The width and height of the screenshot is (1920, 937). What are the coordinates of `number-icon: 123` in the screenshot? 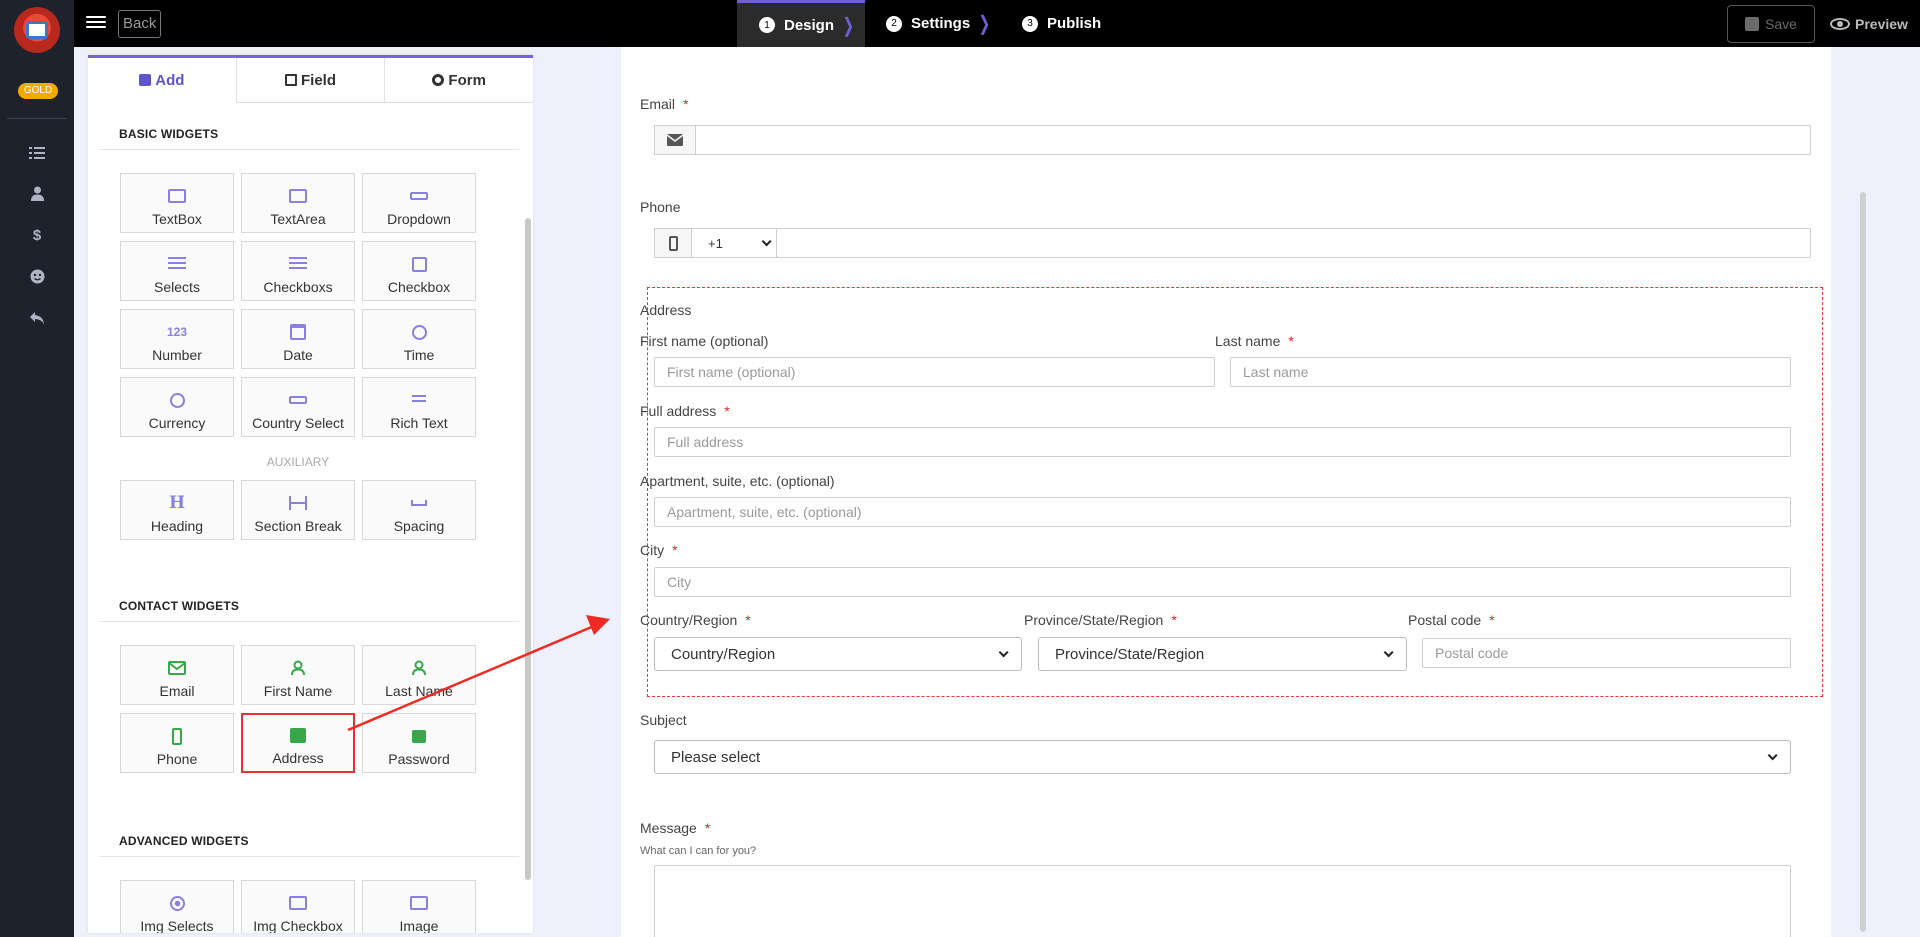 It's located at (177, 332).